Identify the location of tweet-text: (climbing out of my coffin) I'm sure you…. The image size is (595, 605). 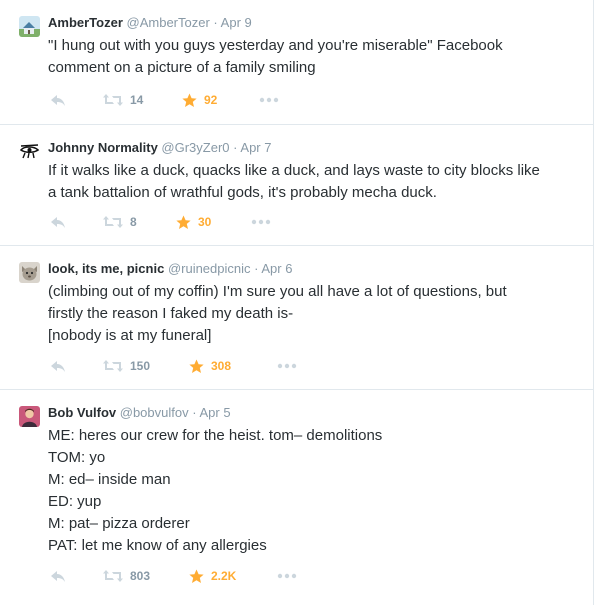
(277, 313).